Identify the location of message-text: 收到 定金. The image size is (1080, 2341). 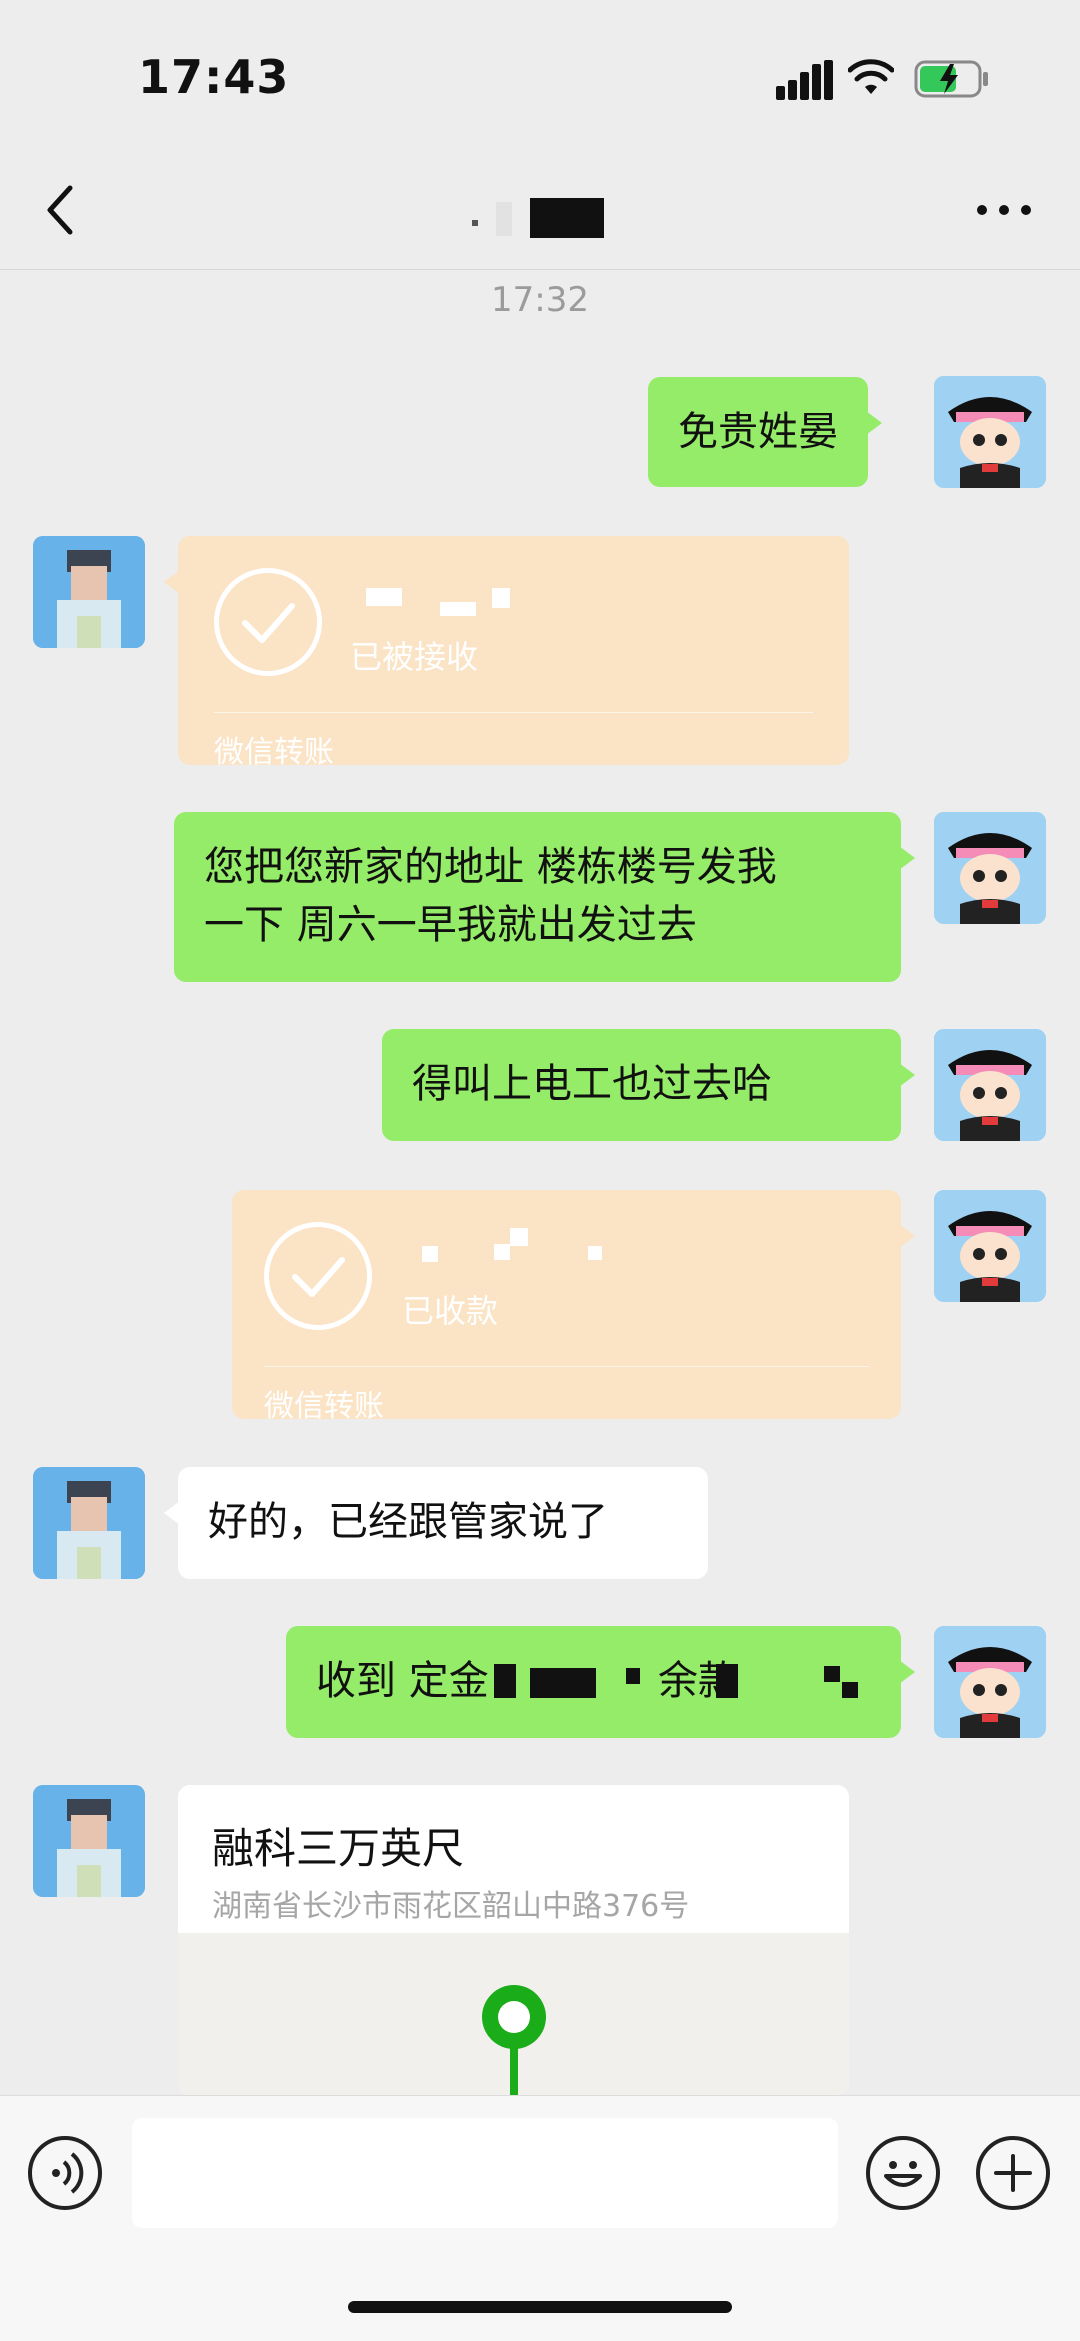
(402, 1681).